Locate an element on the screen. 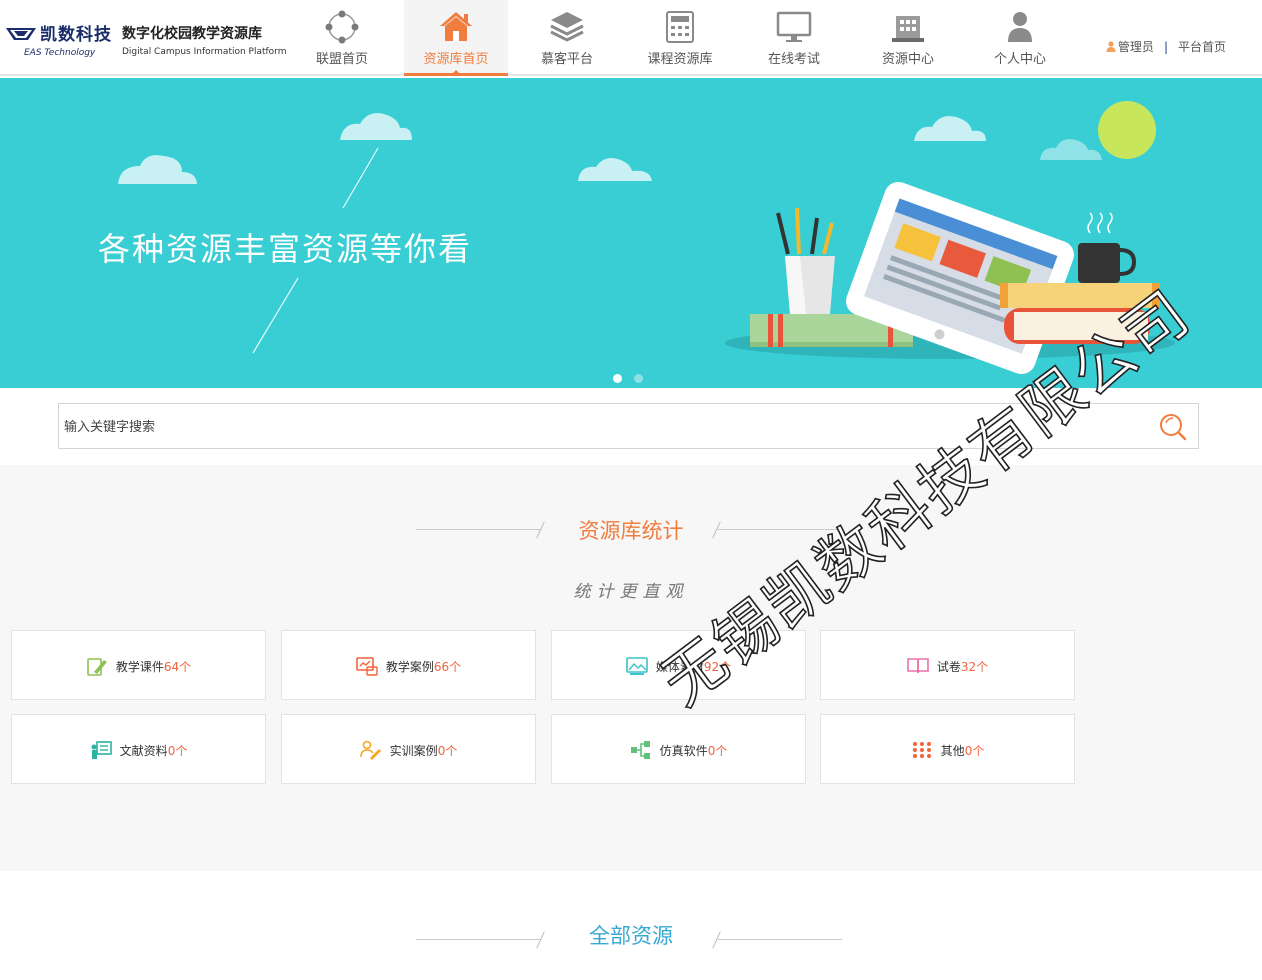  stat-card-literature: 文献资料0个 is located at coordinates (138, 749).